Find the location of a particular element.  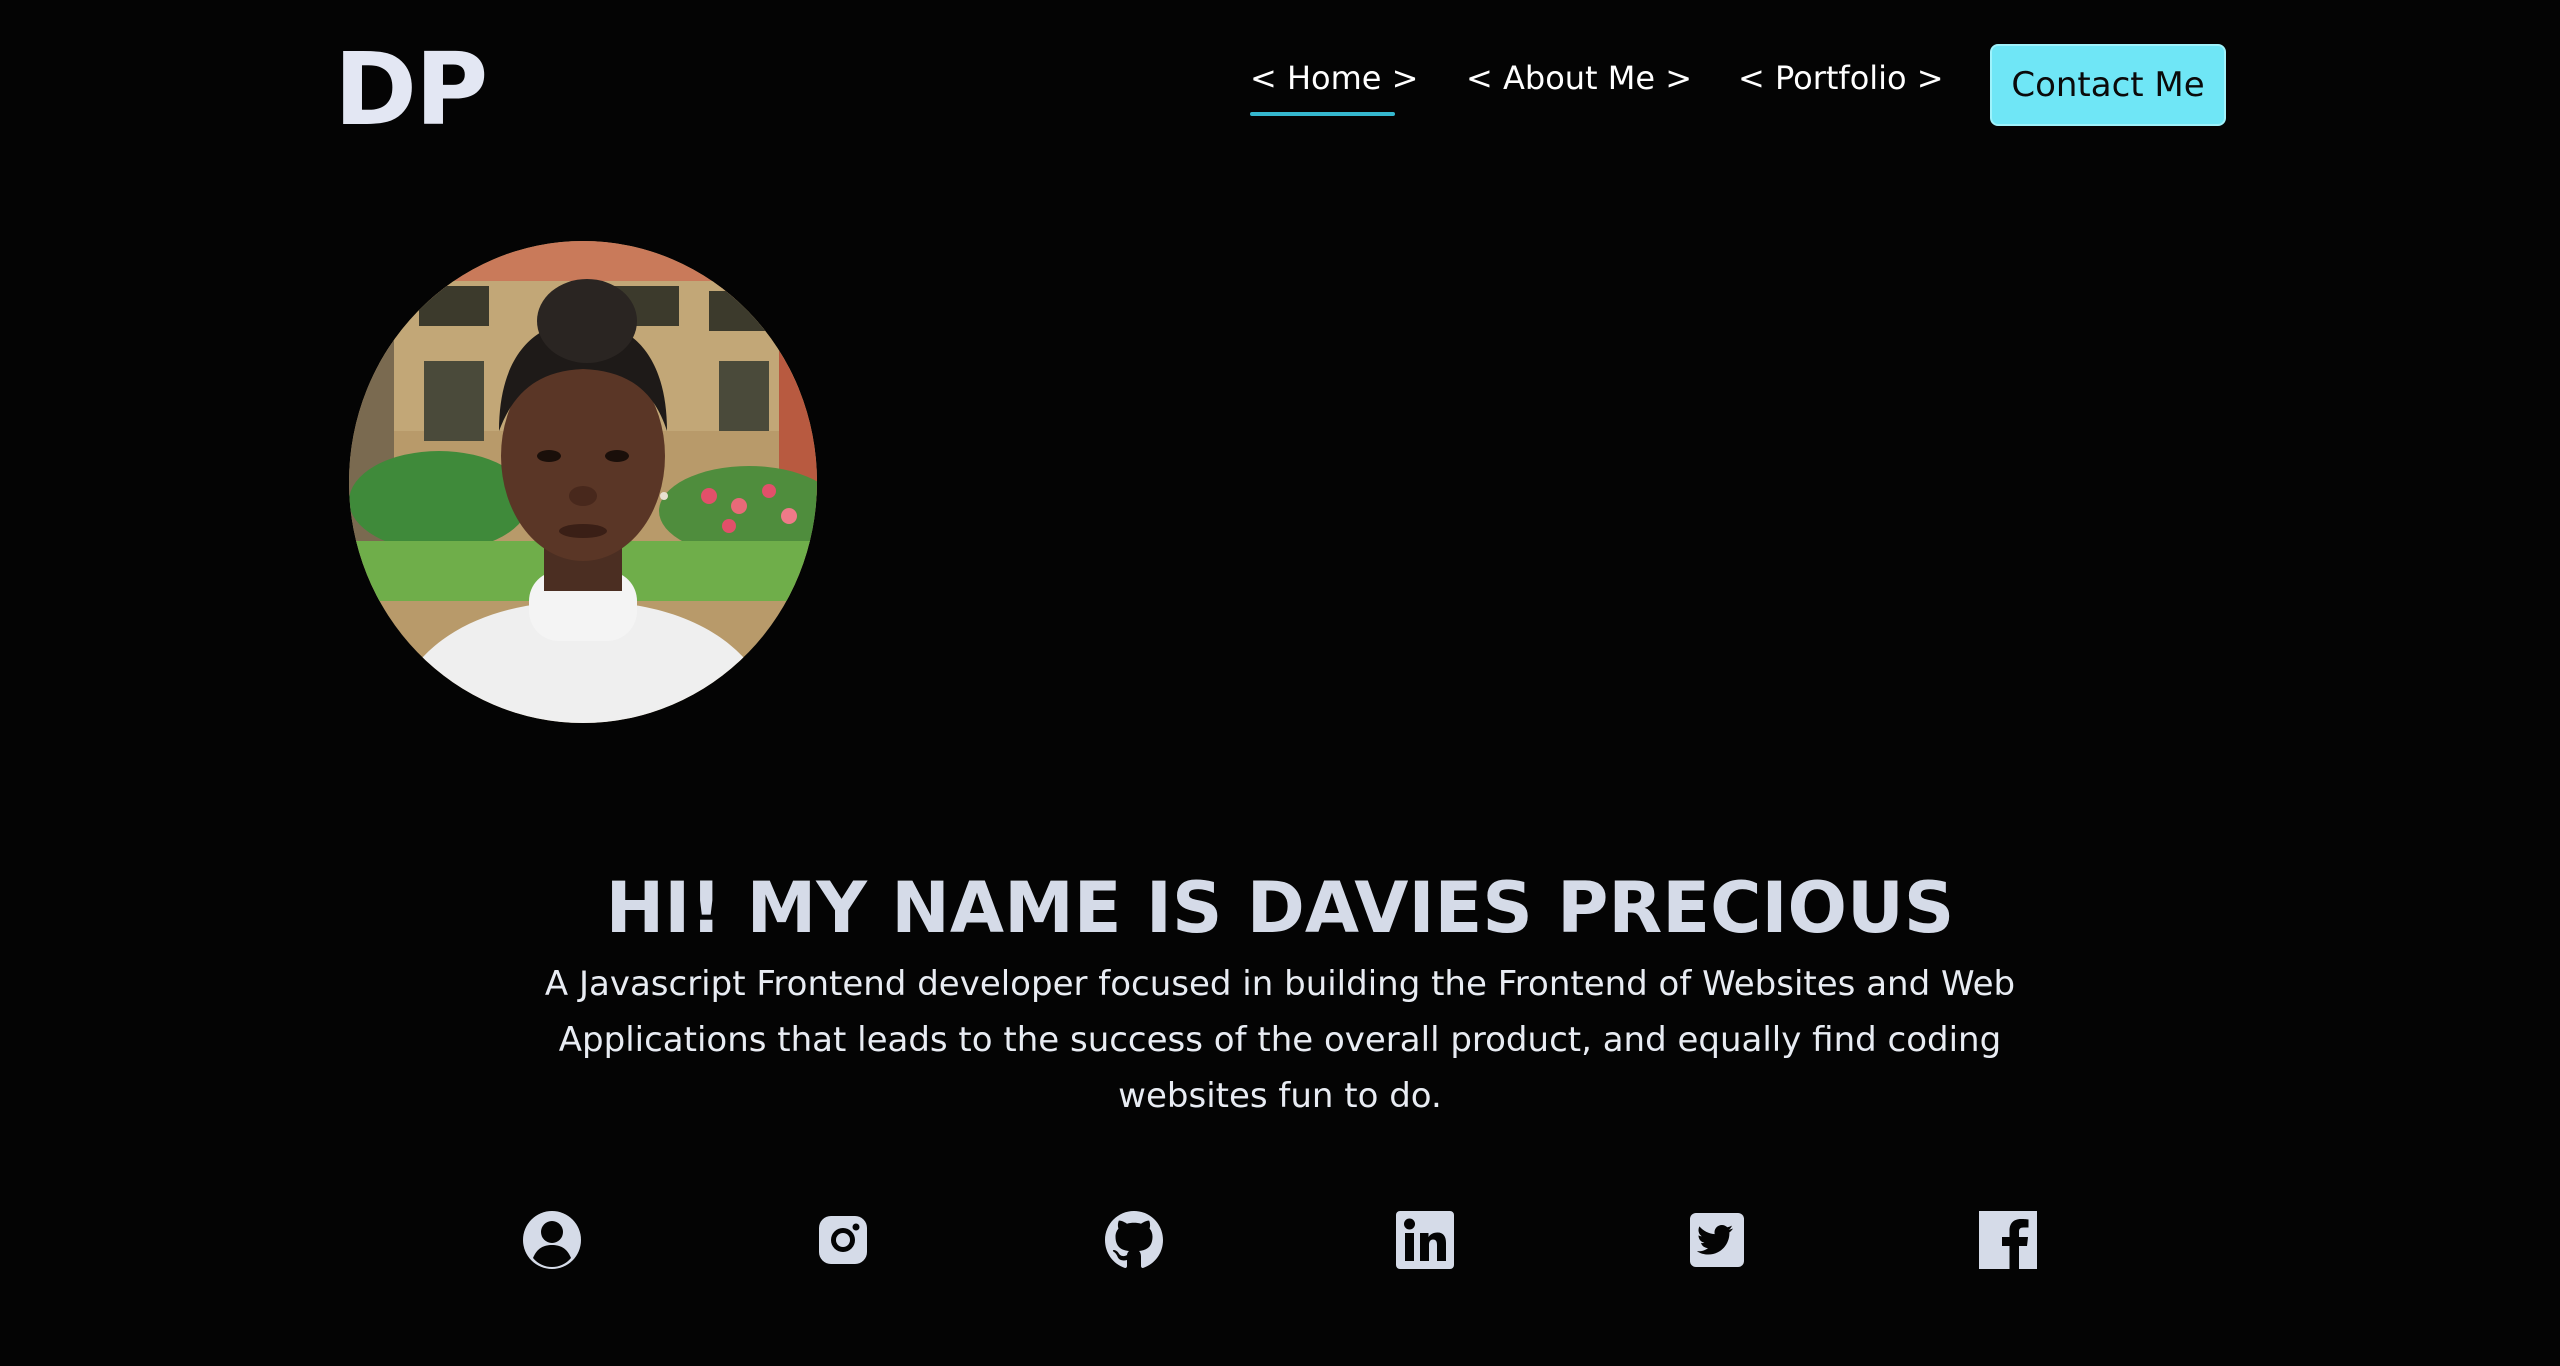

user-circle-icon is located at coordinates (552, 1240).